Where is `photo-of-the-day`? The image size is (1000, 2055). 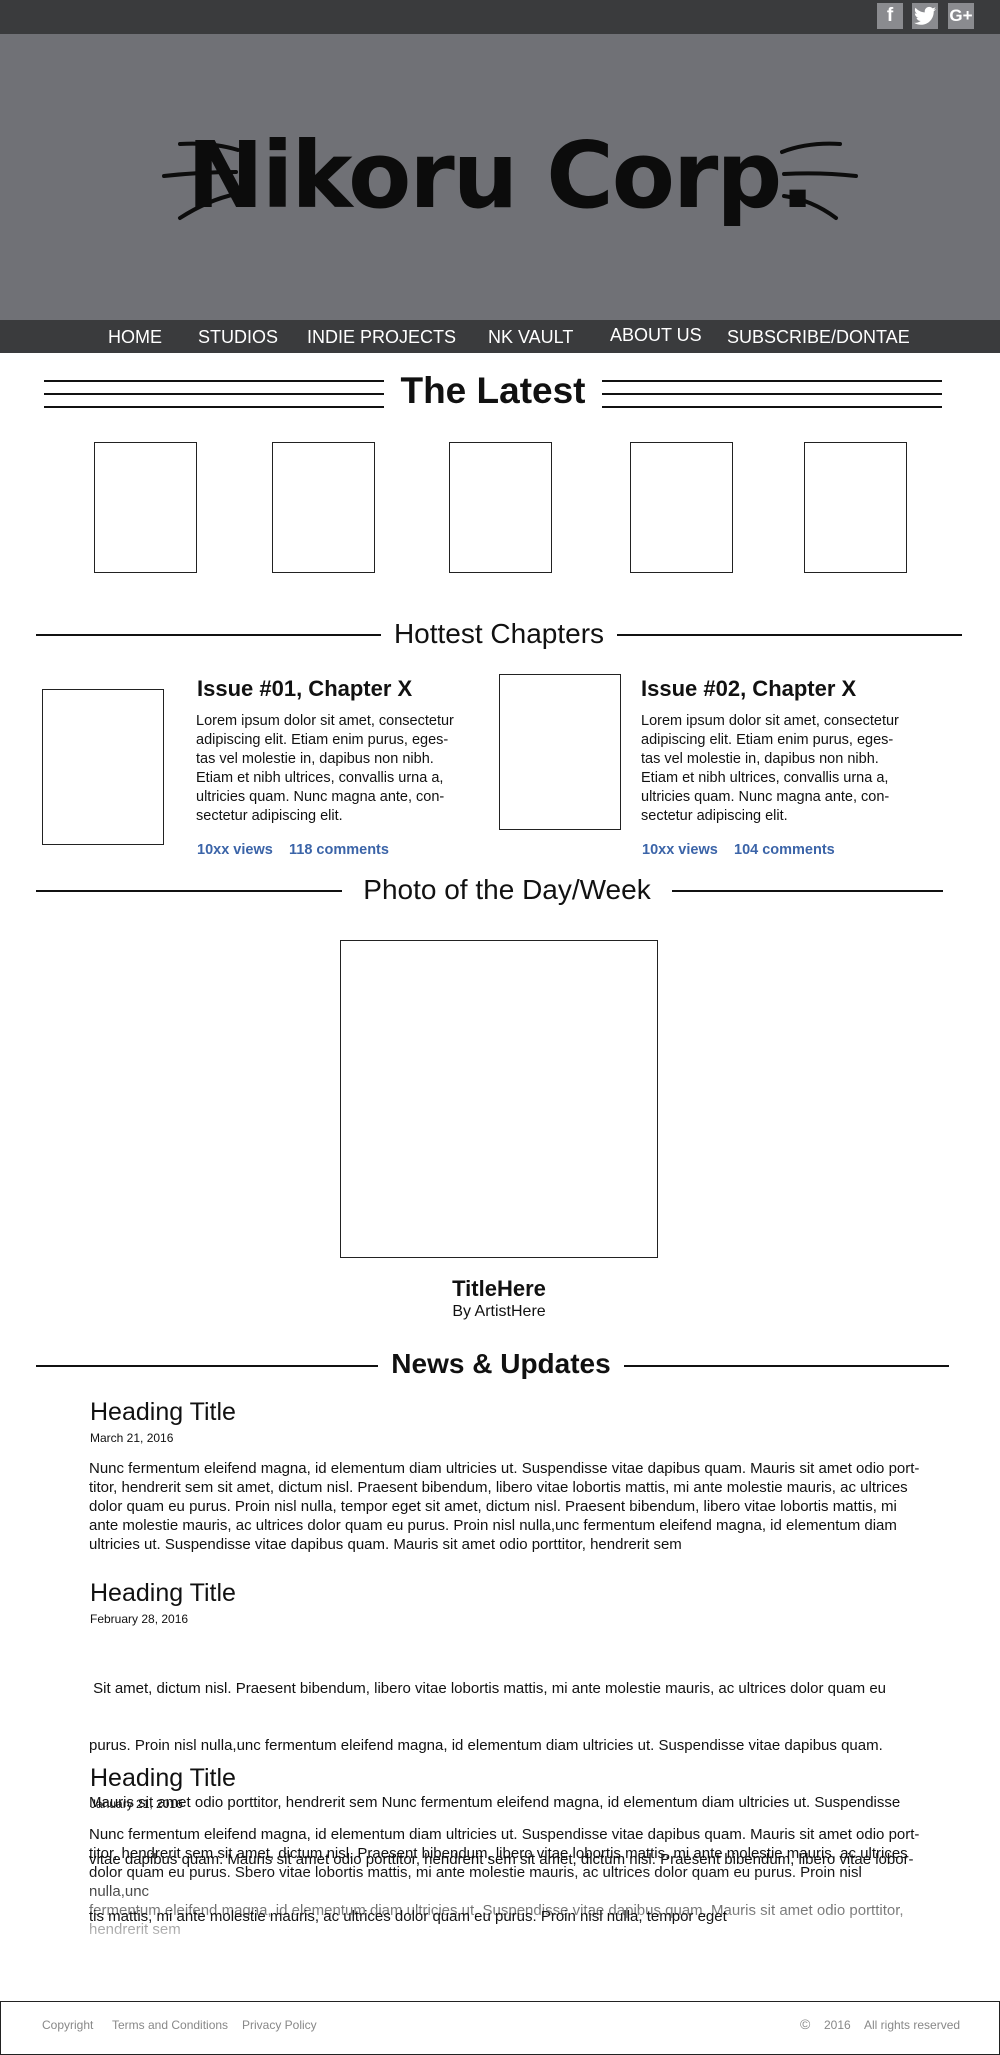
photo-of-the-day is located at coordinates (499, 1099).